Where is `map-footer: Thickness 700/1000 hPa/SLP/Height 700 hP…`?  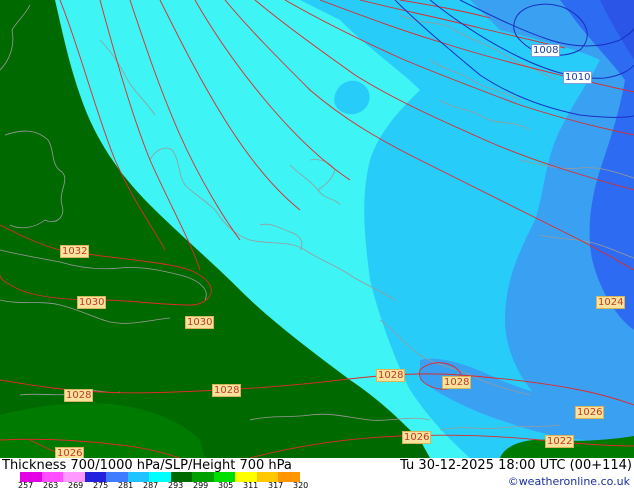
map-footer: Thickness 700/1000 hPa/SLP/Height 700 hP… is located at coordinates (317, 474).